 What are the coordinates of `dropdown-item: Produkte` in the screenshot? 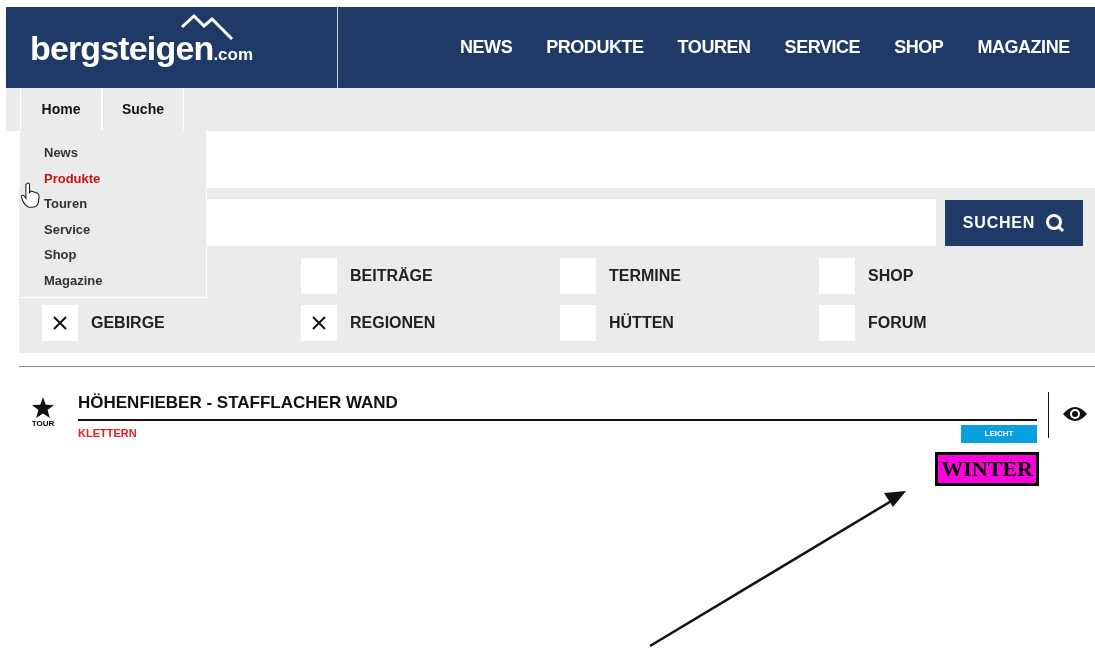 It's located at (125, 178).